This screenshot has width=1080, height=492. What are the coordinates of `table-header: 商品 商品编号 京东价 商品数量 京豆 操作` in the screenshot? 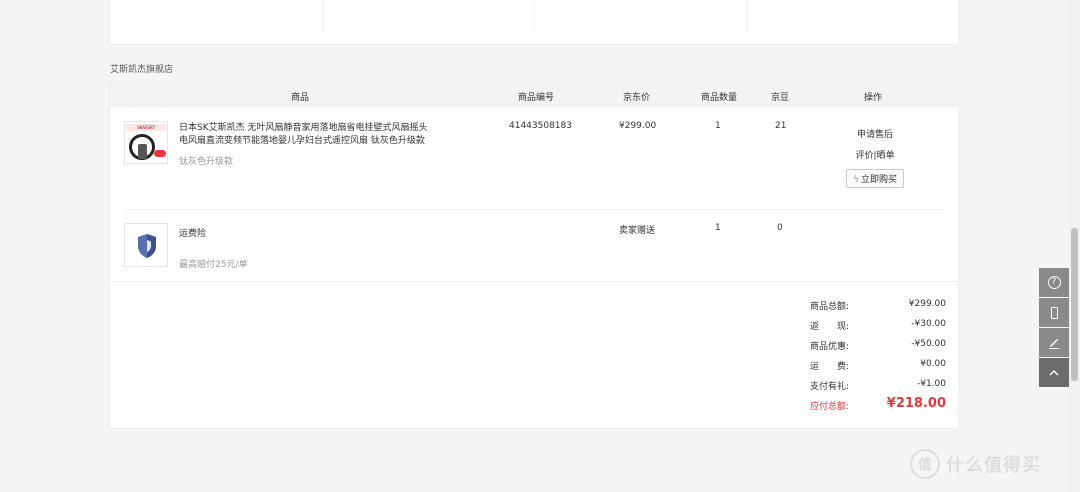 It's located at (534, 95).